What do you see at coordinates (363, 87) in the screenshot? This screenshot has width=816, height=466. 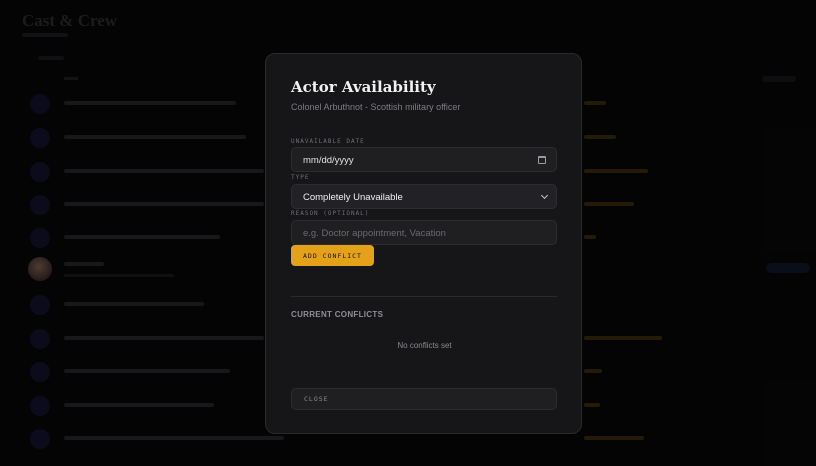 I see `modal-title: Actor Availability` at bounding box center [363, 87].